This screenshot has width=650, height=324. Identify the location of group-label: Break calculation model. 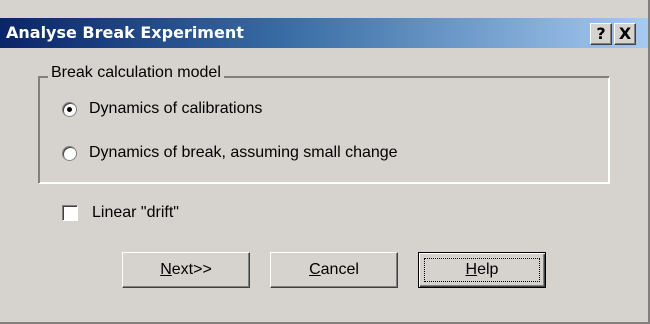
(136, 73).